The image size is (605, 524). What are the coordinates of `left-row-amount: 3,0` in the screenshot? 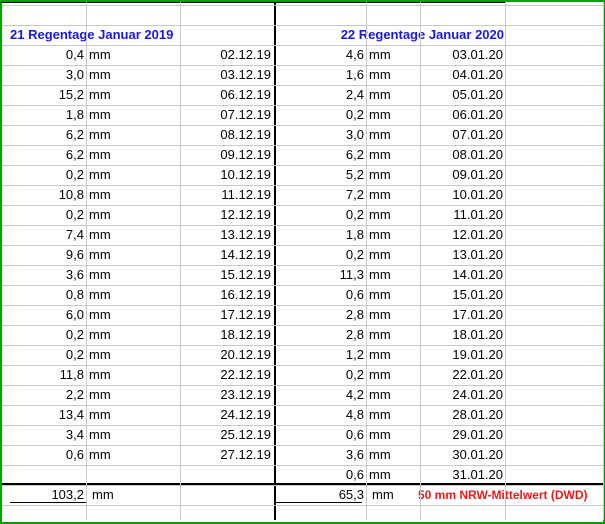 It's located at (44, 75).